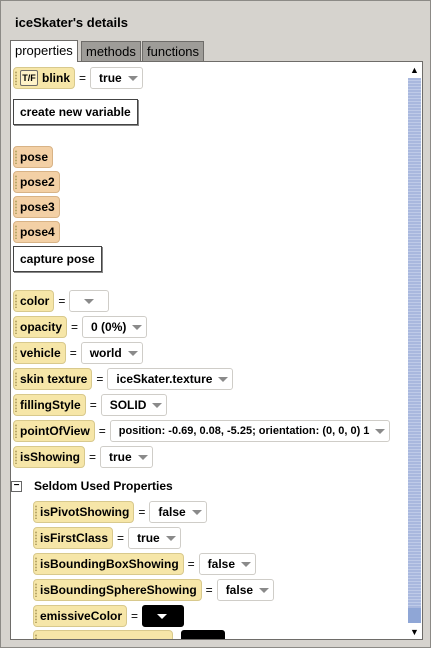 The height and width of the screenshot is (648, 431). What do you see at coordinates (80, 616) in the screenshot?
I see `property-emissive-color-tile: emissiveColor` at bounding box center [80, 616].